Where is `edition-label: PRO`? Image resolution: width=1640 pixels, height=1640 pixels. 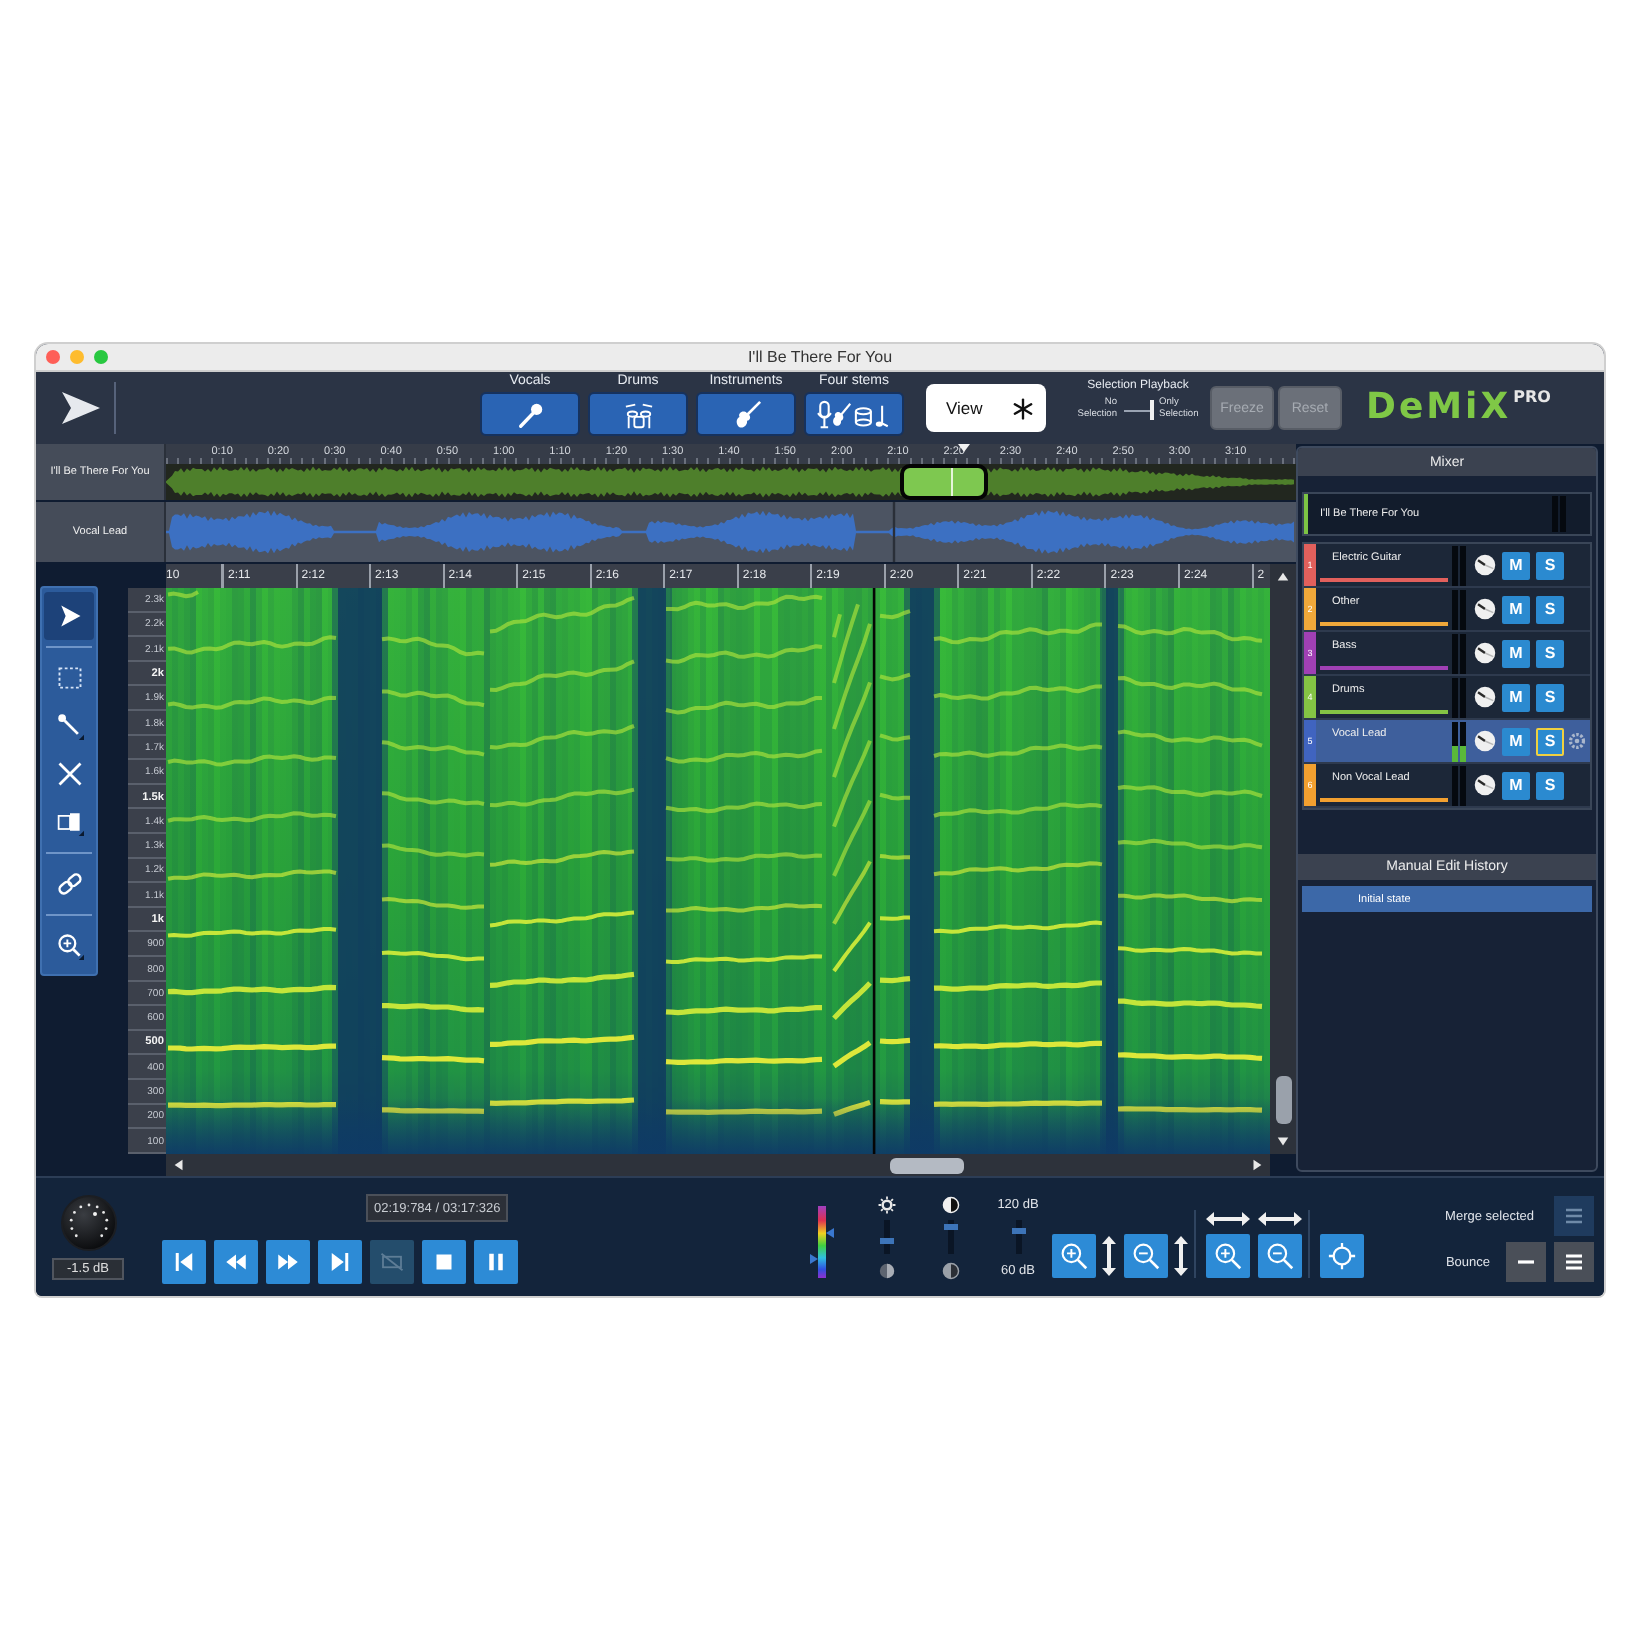
edition-label: PRO is located at coordinates (1532, 397).